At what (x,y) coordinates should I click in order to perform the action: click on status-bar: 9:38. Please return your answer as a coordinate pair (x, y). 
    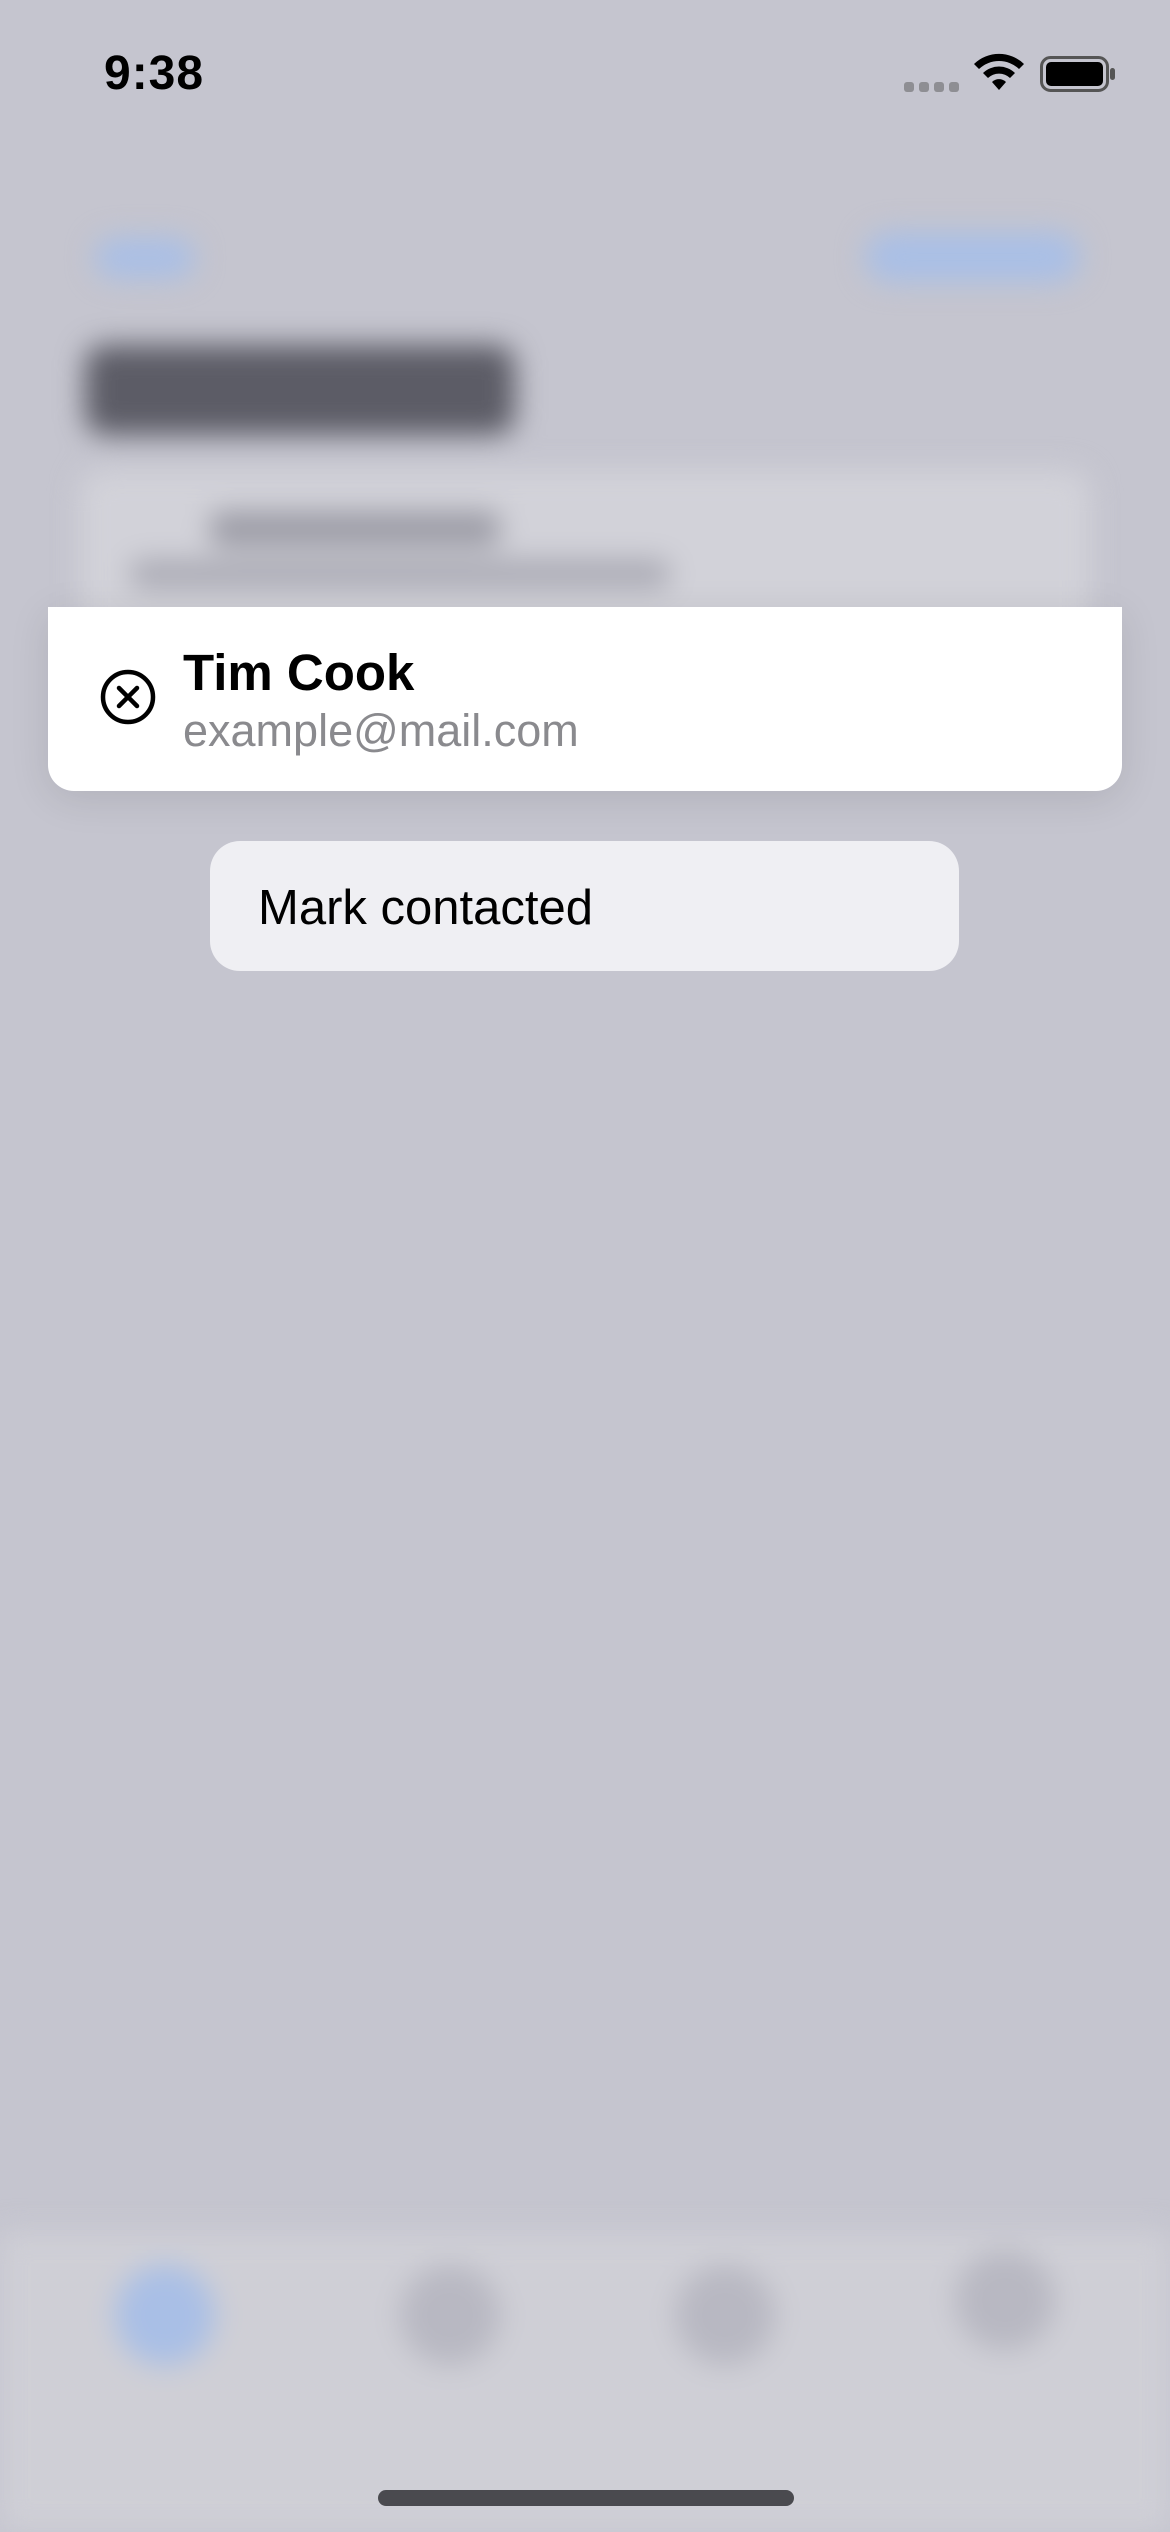
    Looking at the image, I should click on (585, 75).